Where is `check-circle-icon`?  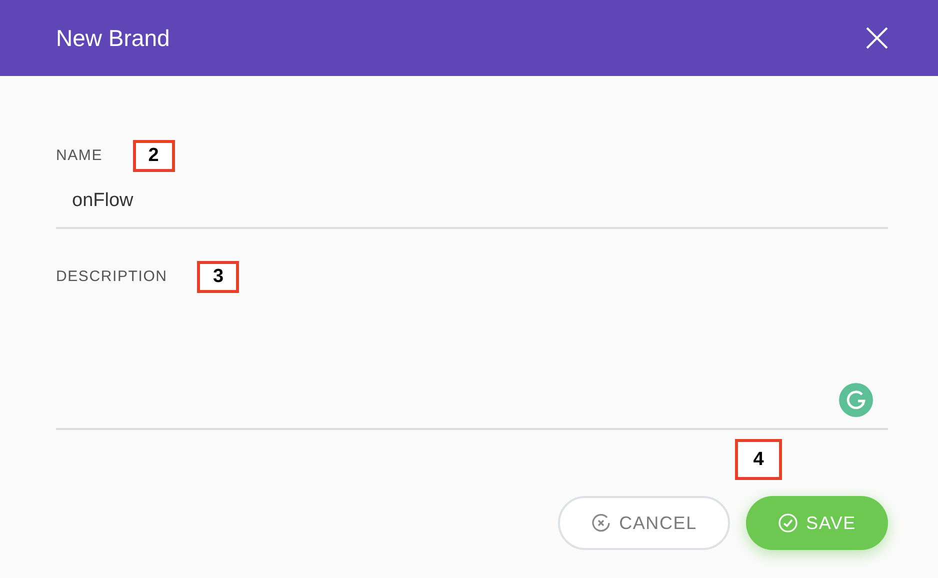 check-circle-icon is located at coordinates (788, 523).